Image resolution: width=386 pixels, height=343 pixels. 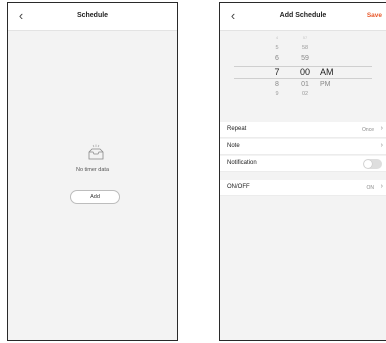 What do you see at coordinates (305, 58) in the screenshot?
I see `minute-option: 59` at bounding box center [305, 58].